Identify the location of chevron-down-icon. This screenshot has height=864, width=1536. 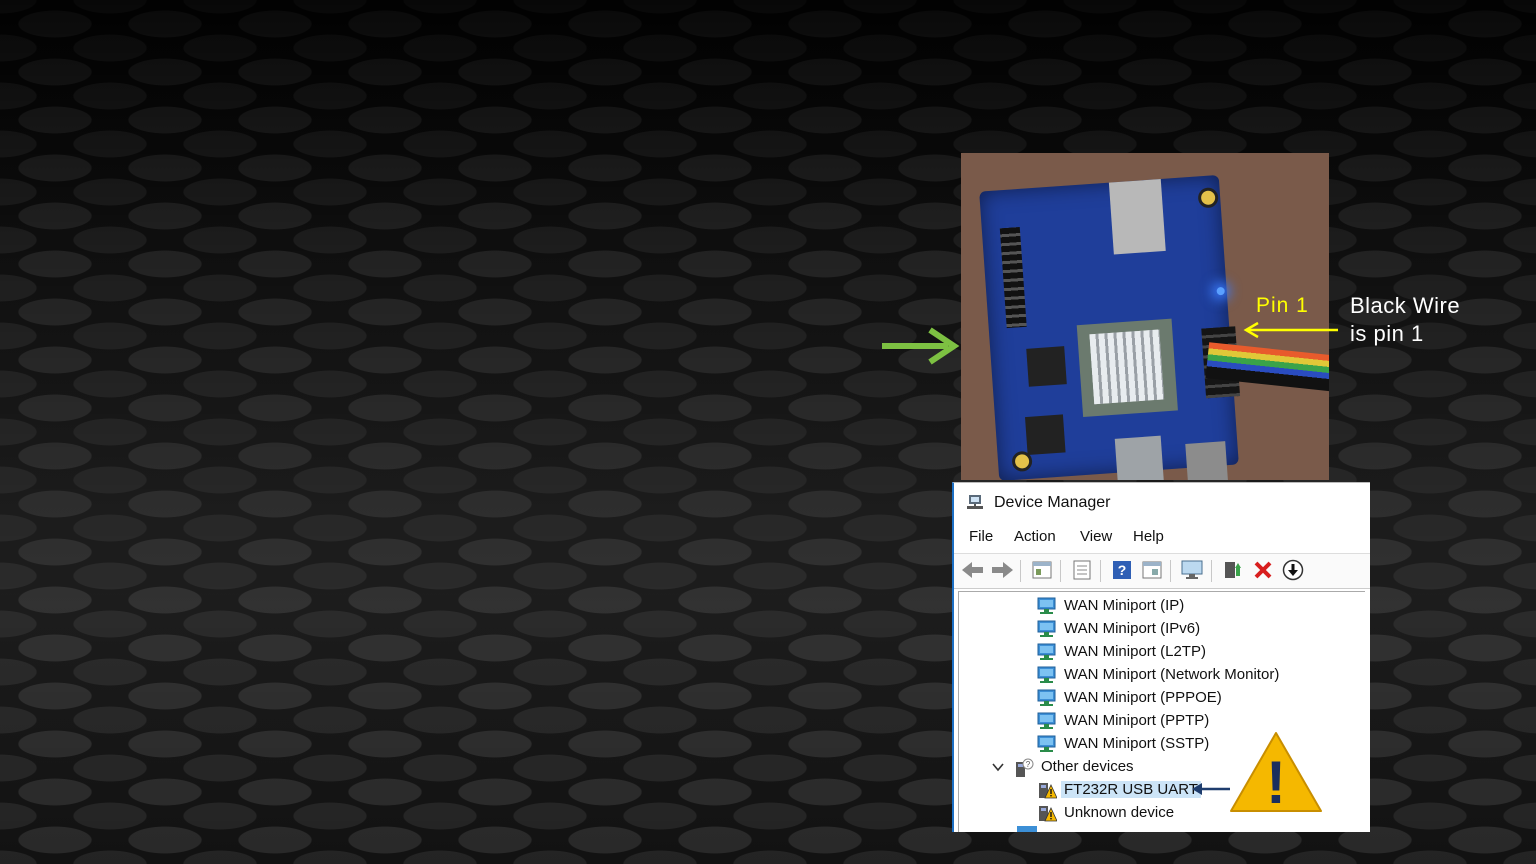
(998, 767).